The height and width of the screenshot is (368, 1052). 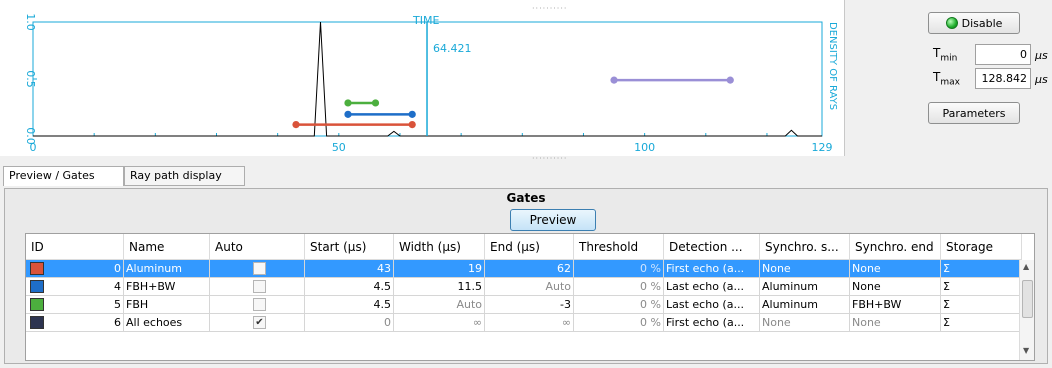 I want to click on start-cell: 43, so click(x=349, y=269).